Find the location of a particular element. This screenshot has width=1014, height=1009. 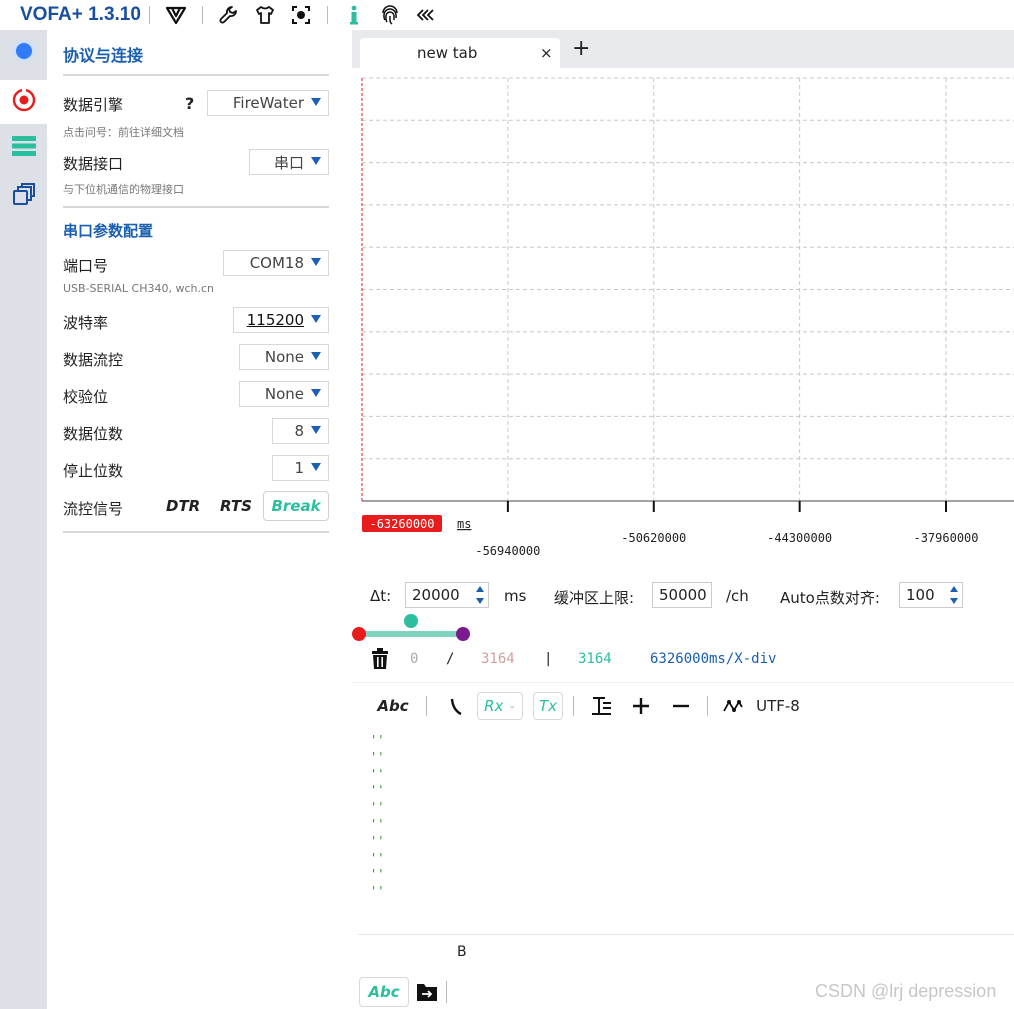

engine-label: 数据引擎 is located at coordinates (93, 105).